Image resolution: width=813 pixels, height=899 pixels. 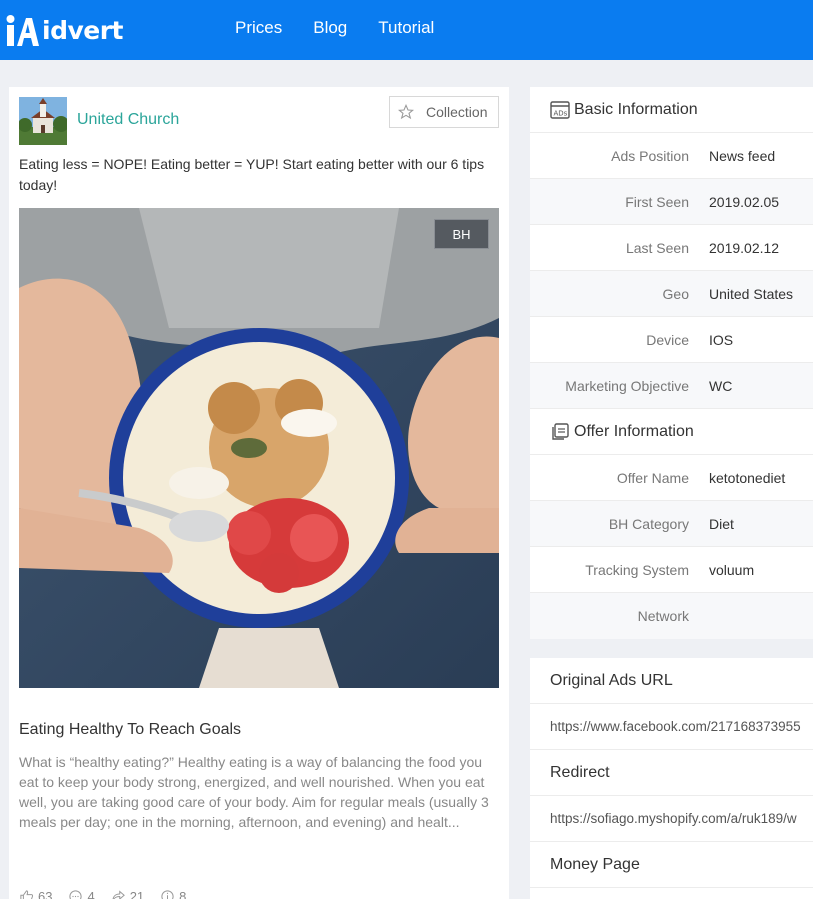 I want to click on original-ads-url-title: Original Ads URL, so click(x=671, y=681).